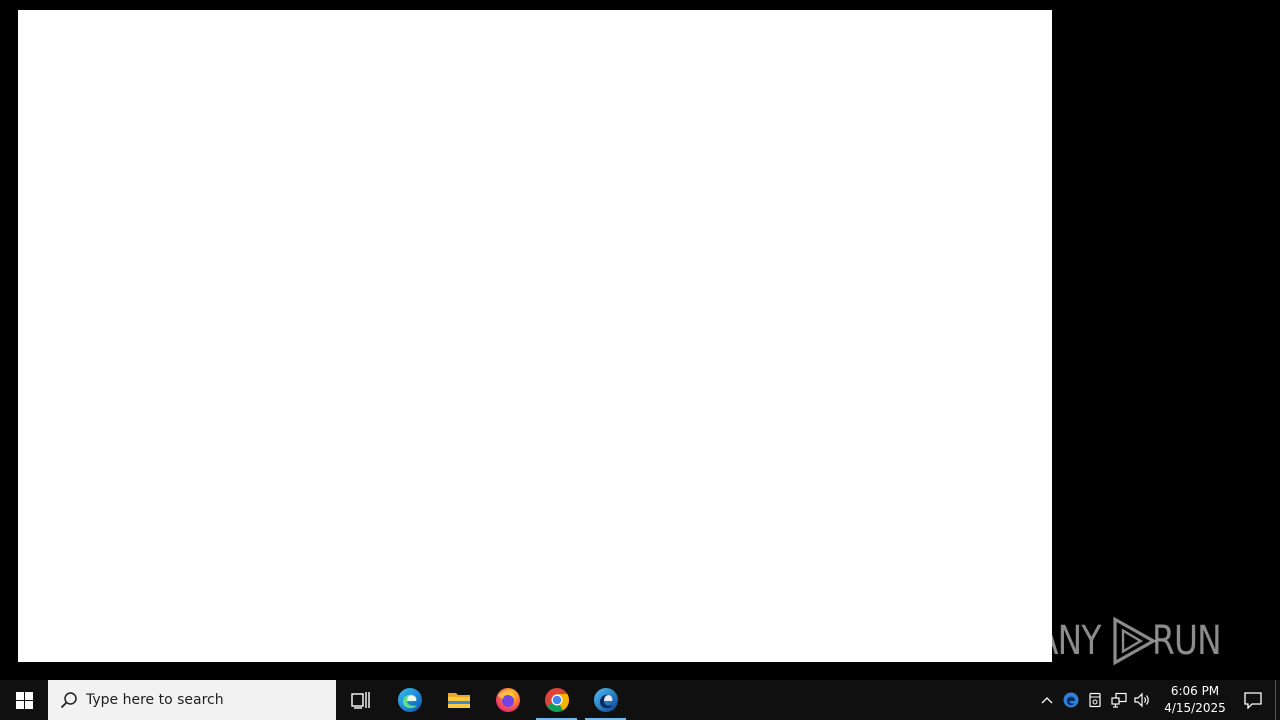 The height and width of the screenshot is (720, 1280). I want to click on taskbar-file-explorer-button, so click(458, 700).